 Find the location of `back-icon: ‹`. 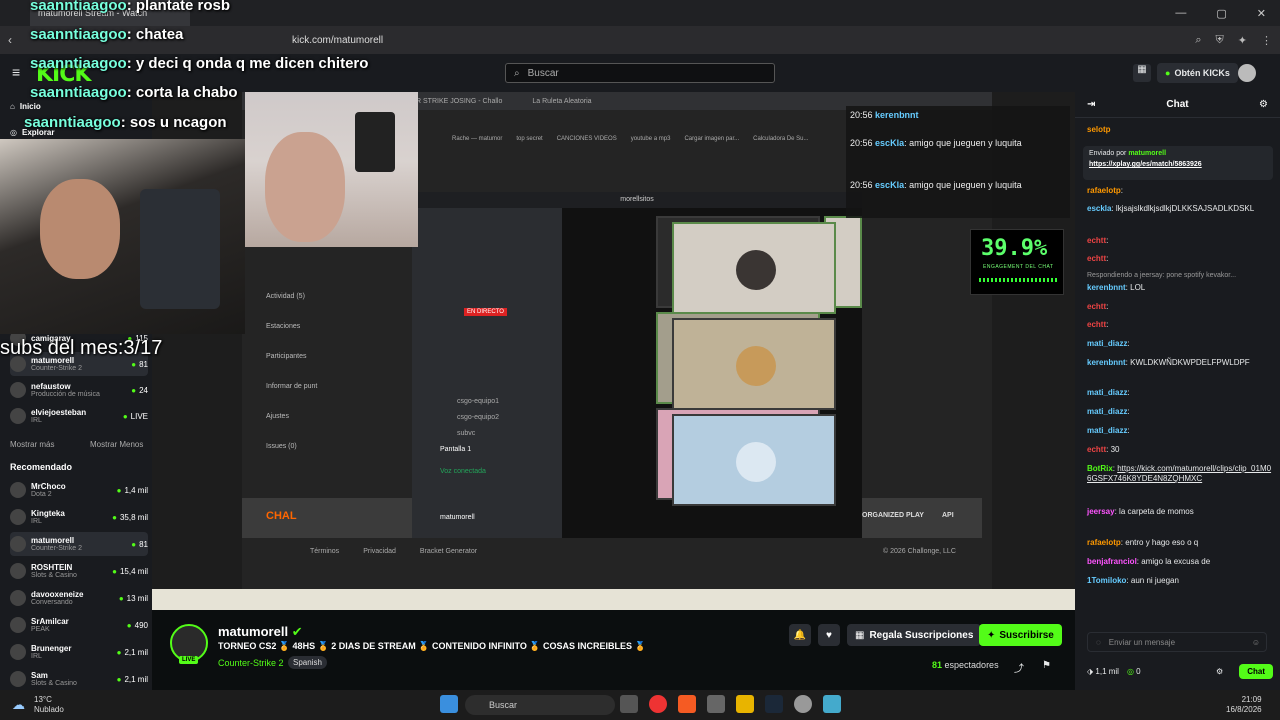

back-icon: ‹ is located at coordinates (10, 40).